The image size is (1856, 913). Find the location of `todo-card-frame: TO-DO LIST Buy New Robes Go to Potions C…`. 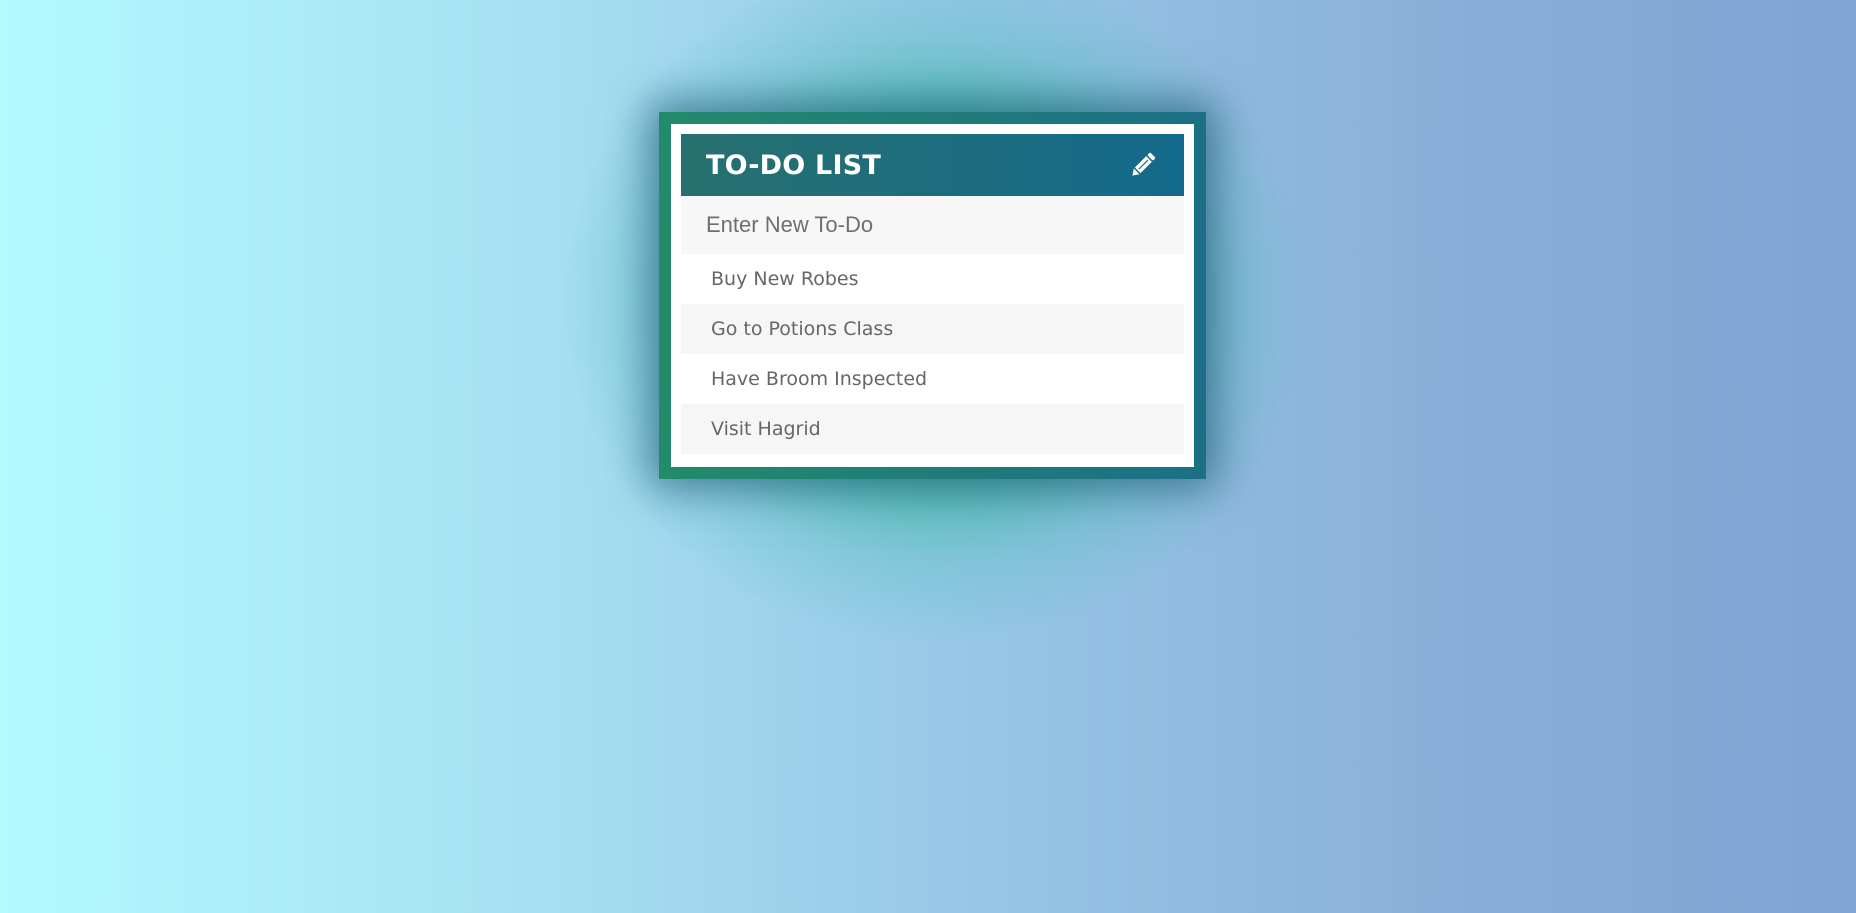

todo-card-frame: TO-DO LIST Buy New Robes Go to Potions C… is located at coordinates (932, 295).